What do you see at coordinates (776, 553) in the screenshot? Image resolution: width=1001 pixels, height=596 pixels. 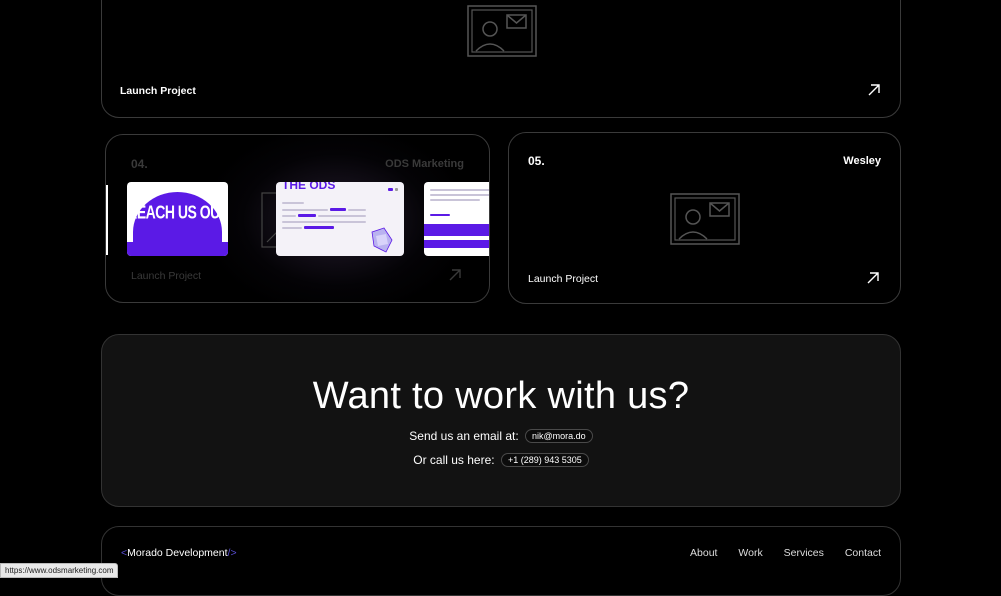 I see `footer-nav: About Work Services Contact` at bounding box center [776, 553].